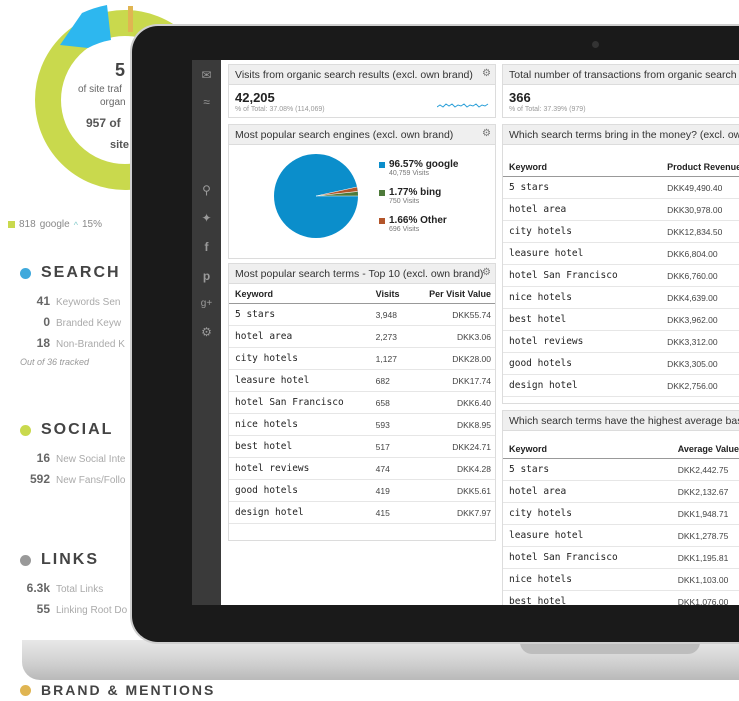 This screenshot has width=739, height=701. I want to click on value-cell: DKK7.97, so click(452, 512).